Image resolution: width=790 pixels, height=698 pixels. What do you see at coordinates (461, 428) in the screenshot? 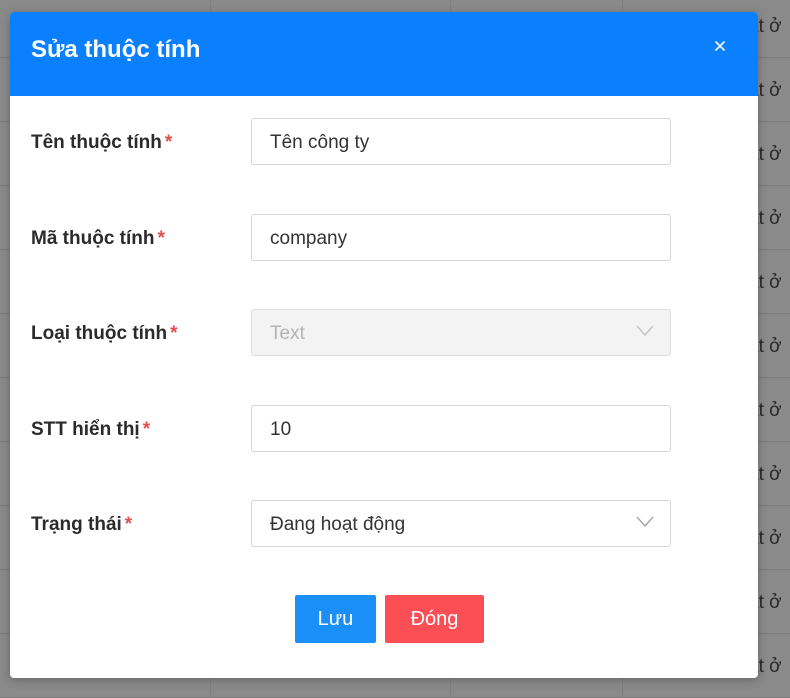
I see `display-order-input: 10` at bounding box center [461, 428].